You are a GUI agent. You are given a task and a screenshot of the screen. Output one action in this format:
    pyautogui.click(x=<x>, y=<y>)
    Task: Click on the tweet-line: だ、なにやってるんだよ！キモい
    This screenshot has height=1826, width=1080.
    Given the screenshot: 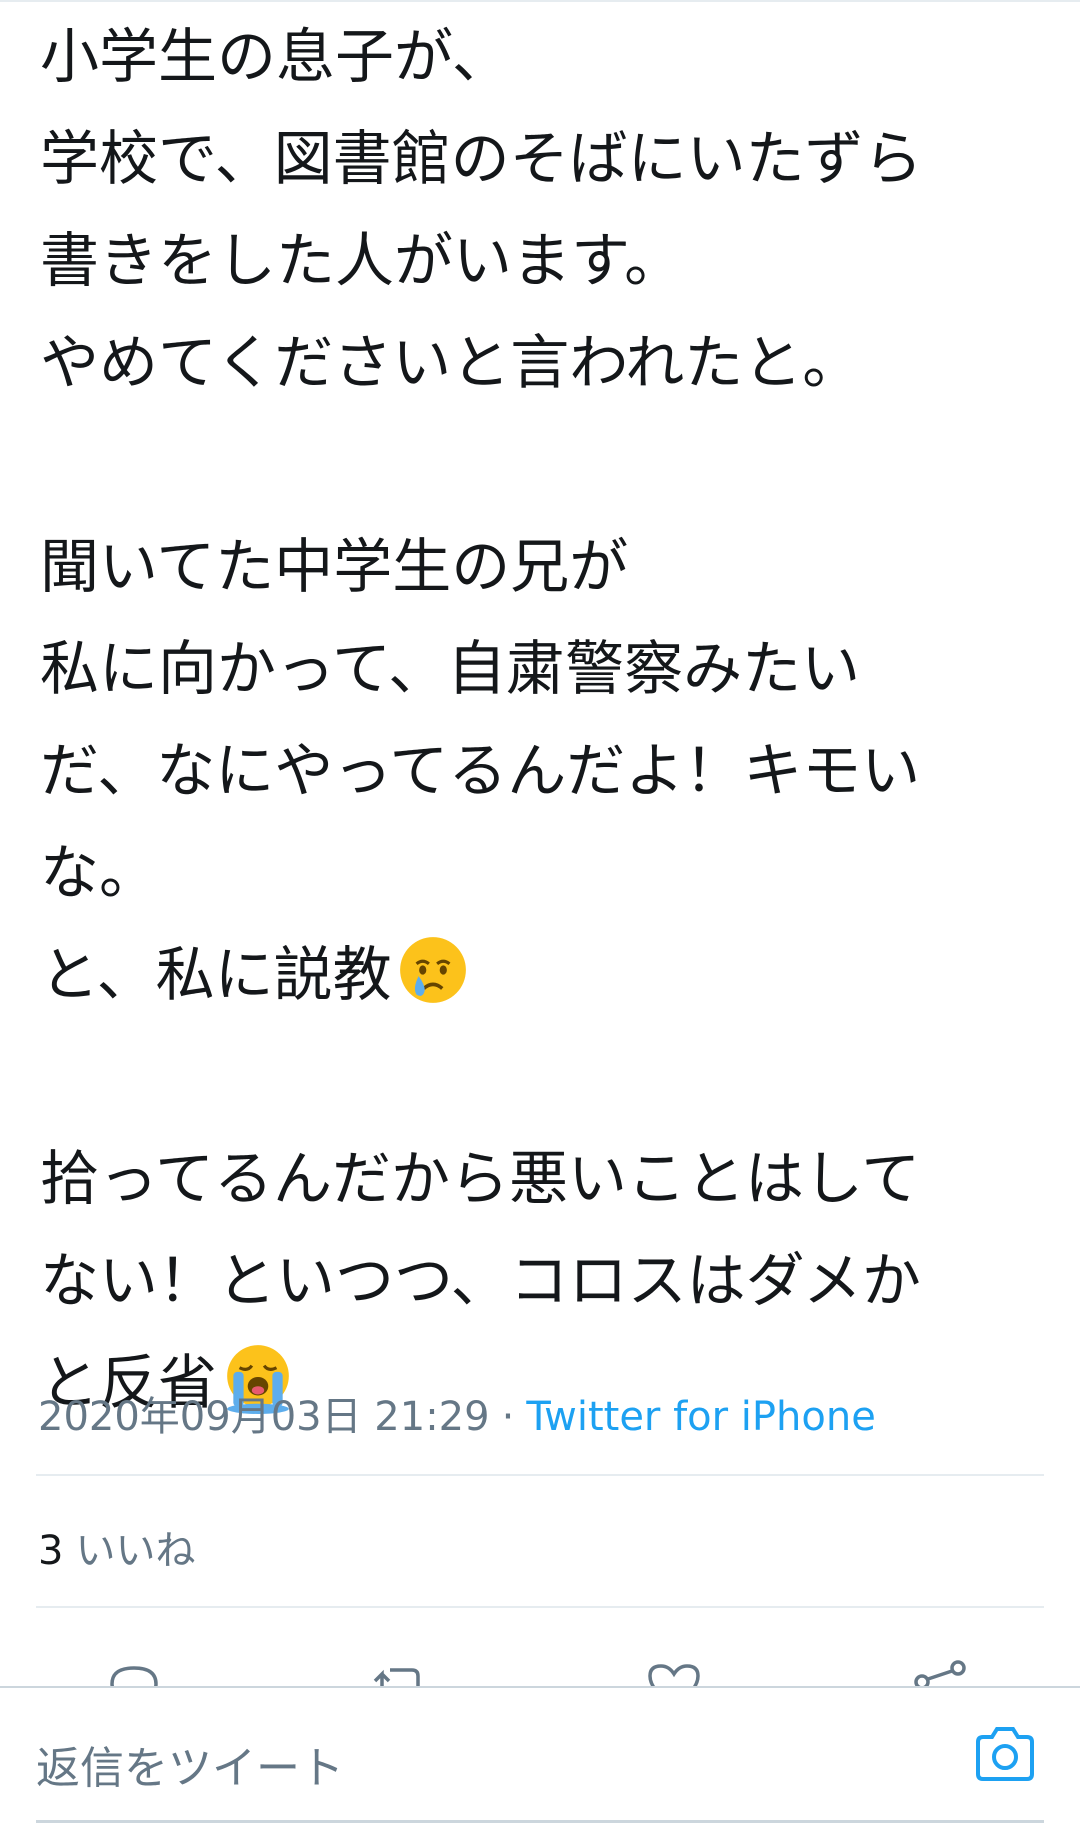 What is the action you would take?
    pyautogui.click(x=480, y=770)
    